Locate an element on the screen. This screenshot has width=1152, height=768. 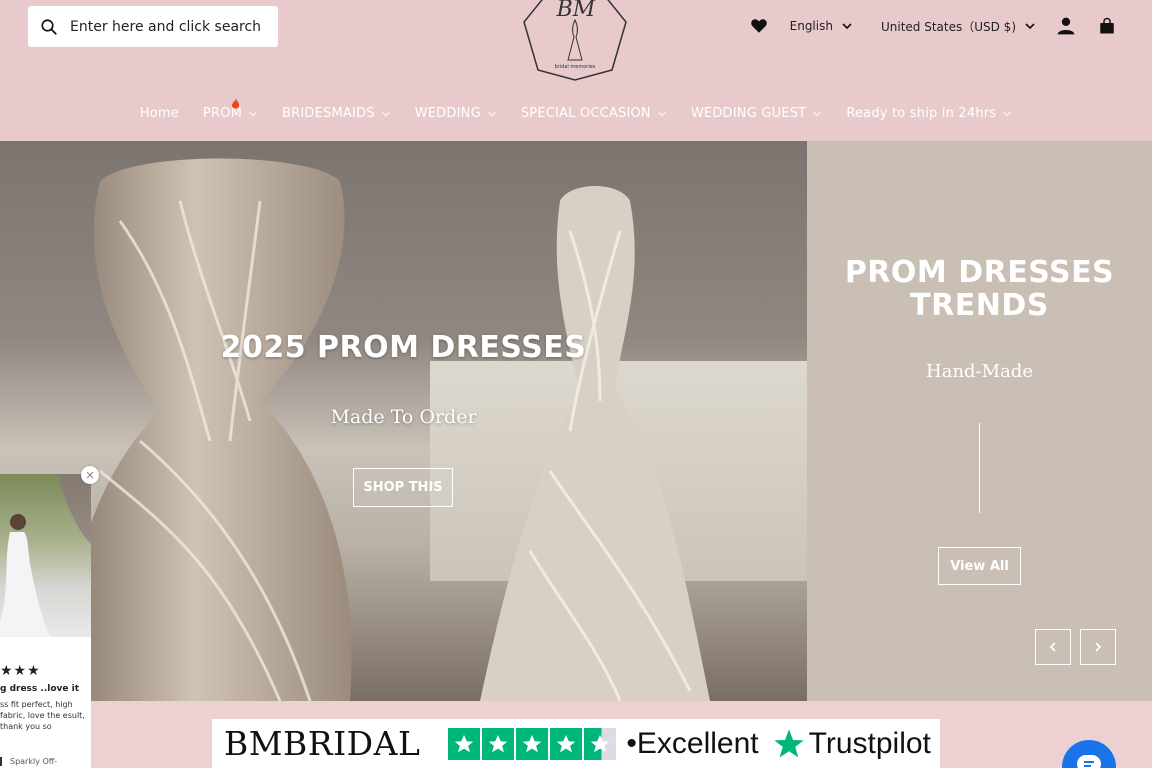
trustpilot-banner: BMBRIDAL •Excellent Trustpilot is located at coordinates (576, 743).